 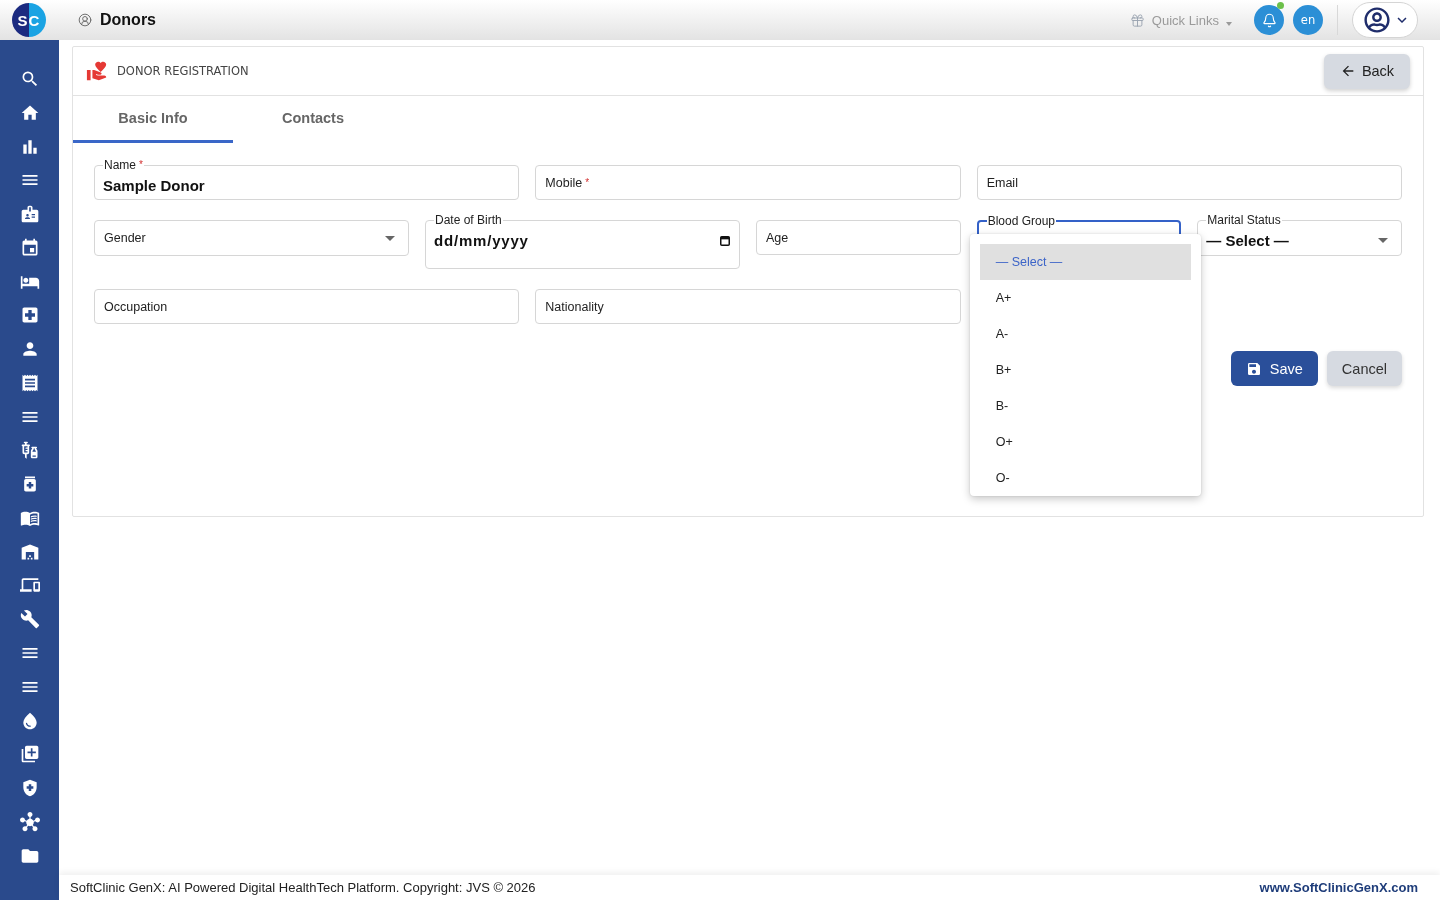 I want to click on text-field: Mobile *, so click(x=748, y=182).